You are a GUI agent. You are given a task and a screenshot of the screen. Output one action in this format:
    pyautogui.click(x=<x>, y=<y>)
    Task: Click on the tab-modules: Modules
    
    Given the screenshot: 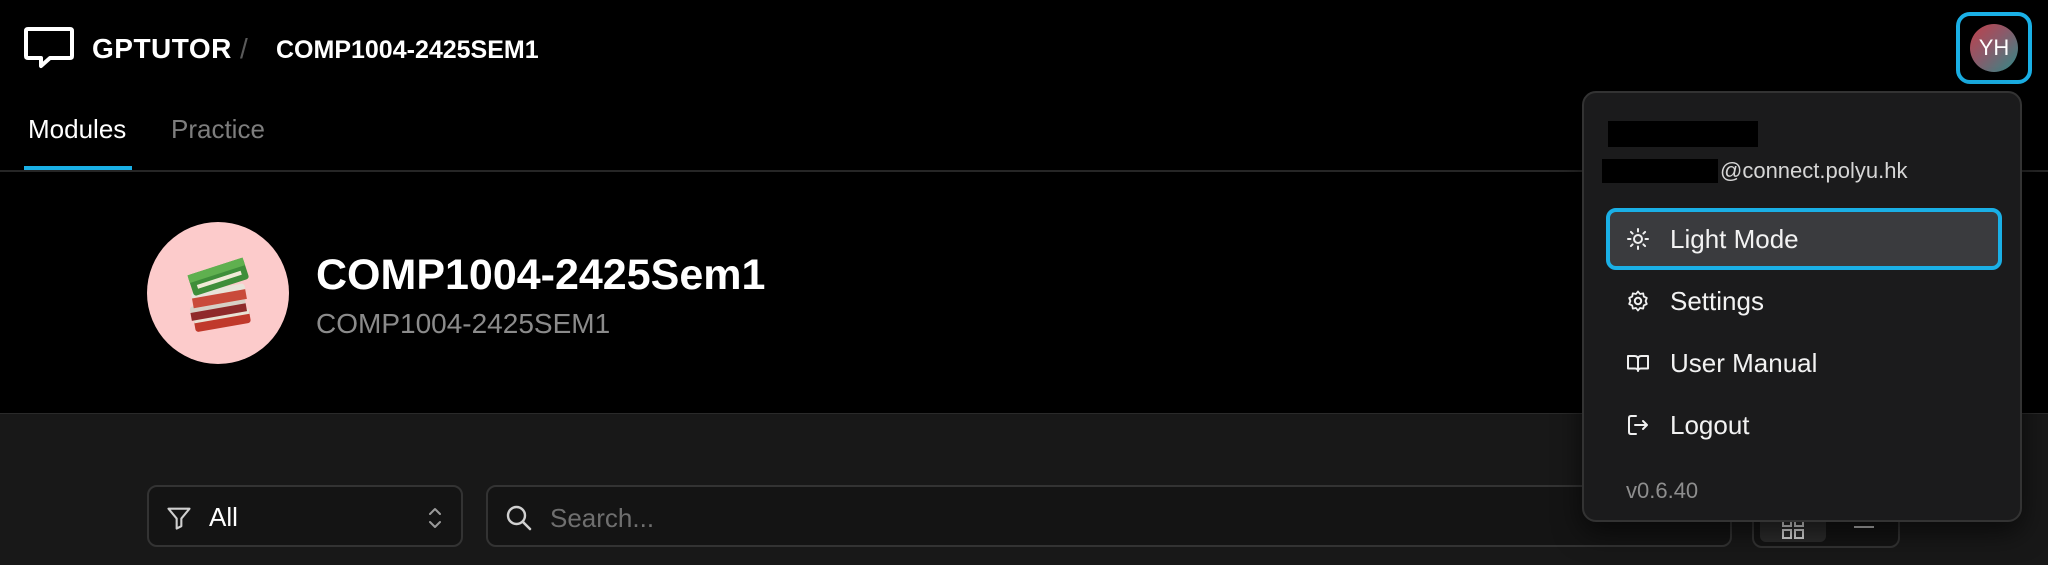 What is the action you would take?
    pyautogui.click(x=77, y=129)
    